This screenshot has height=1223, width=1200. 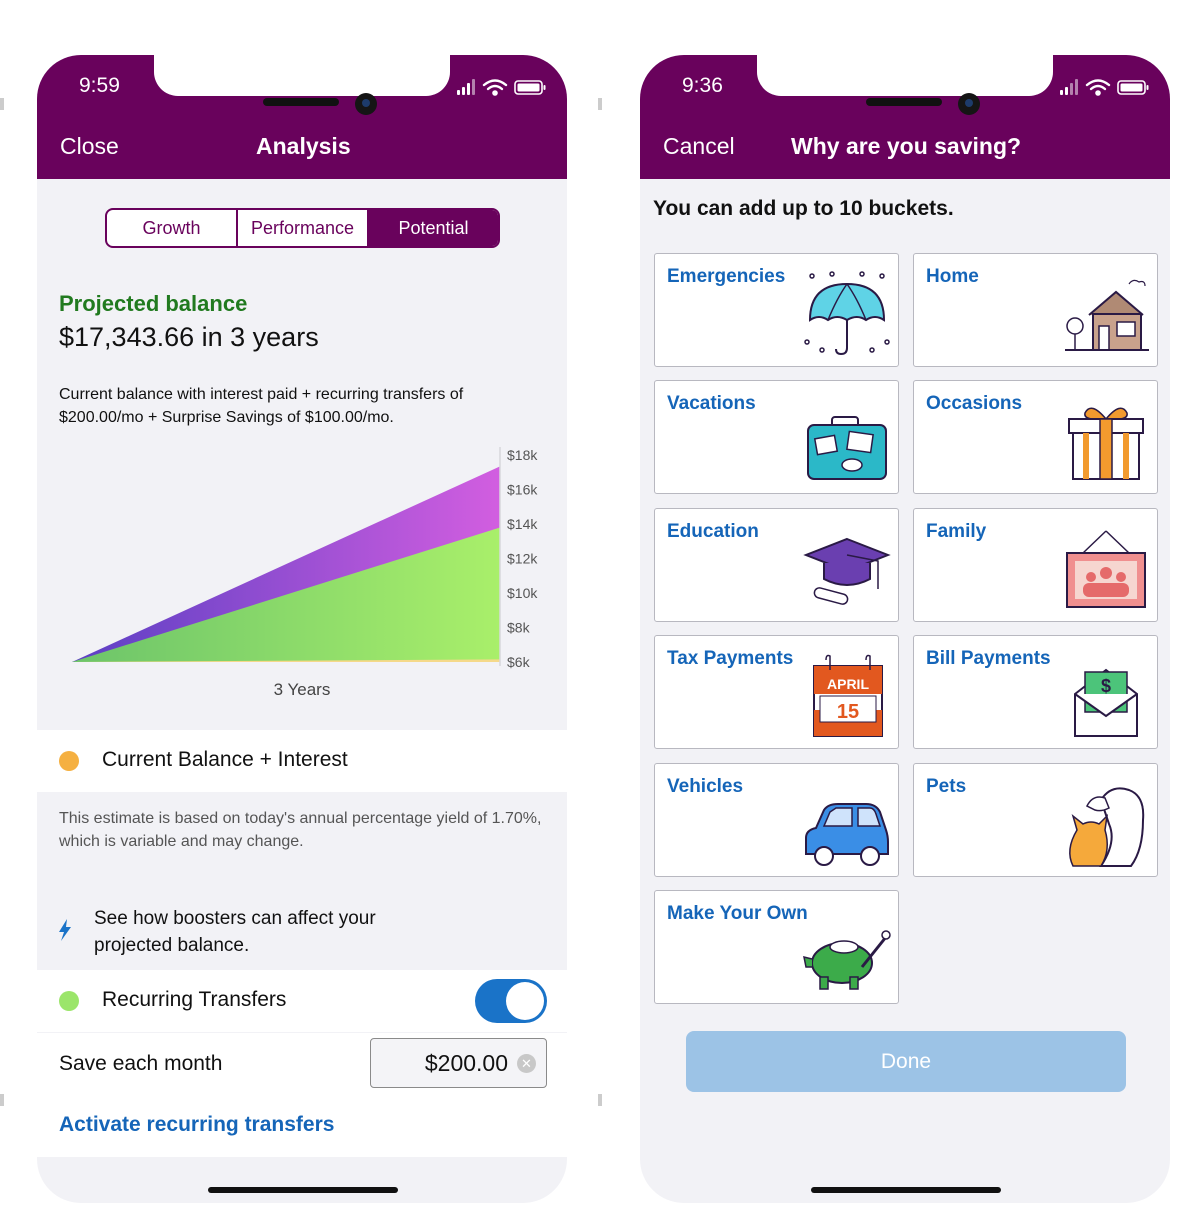 What do you see at coordinates (519, 628) in the screenshot?
I see `y-tick-label: $8k` at bounding box center [519, 628].